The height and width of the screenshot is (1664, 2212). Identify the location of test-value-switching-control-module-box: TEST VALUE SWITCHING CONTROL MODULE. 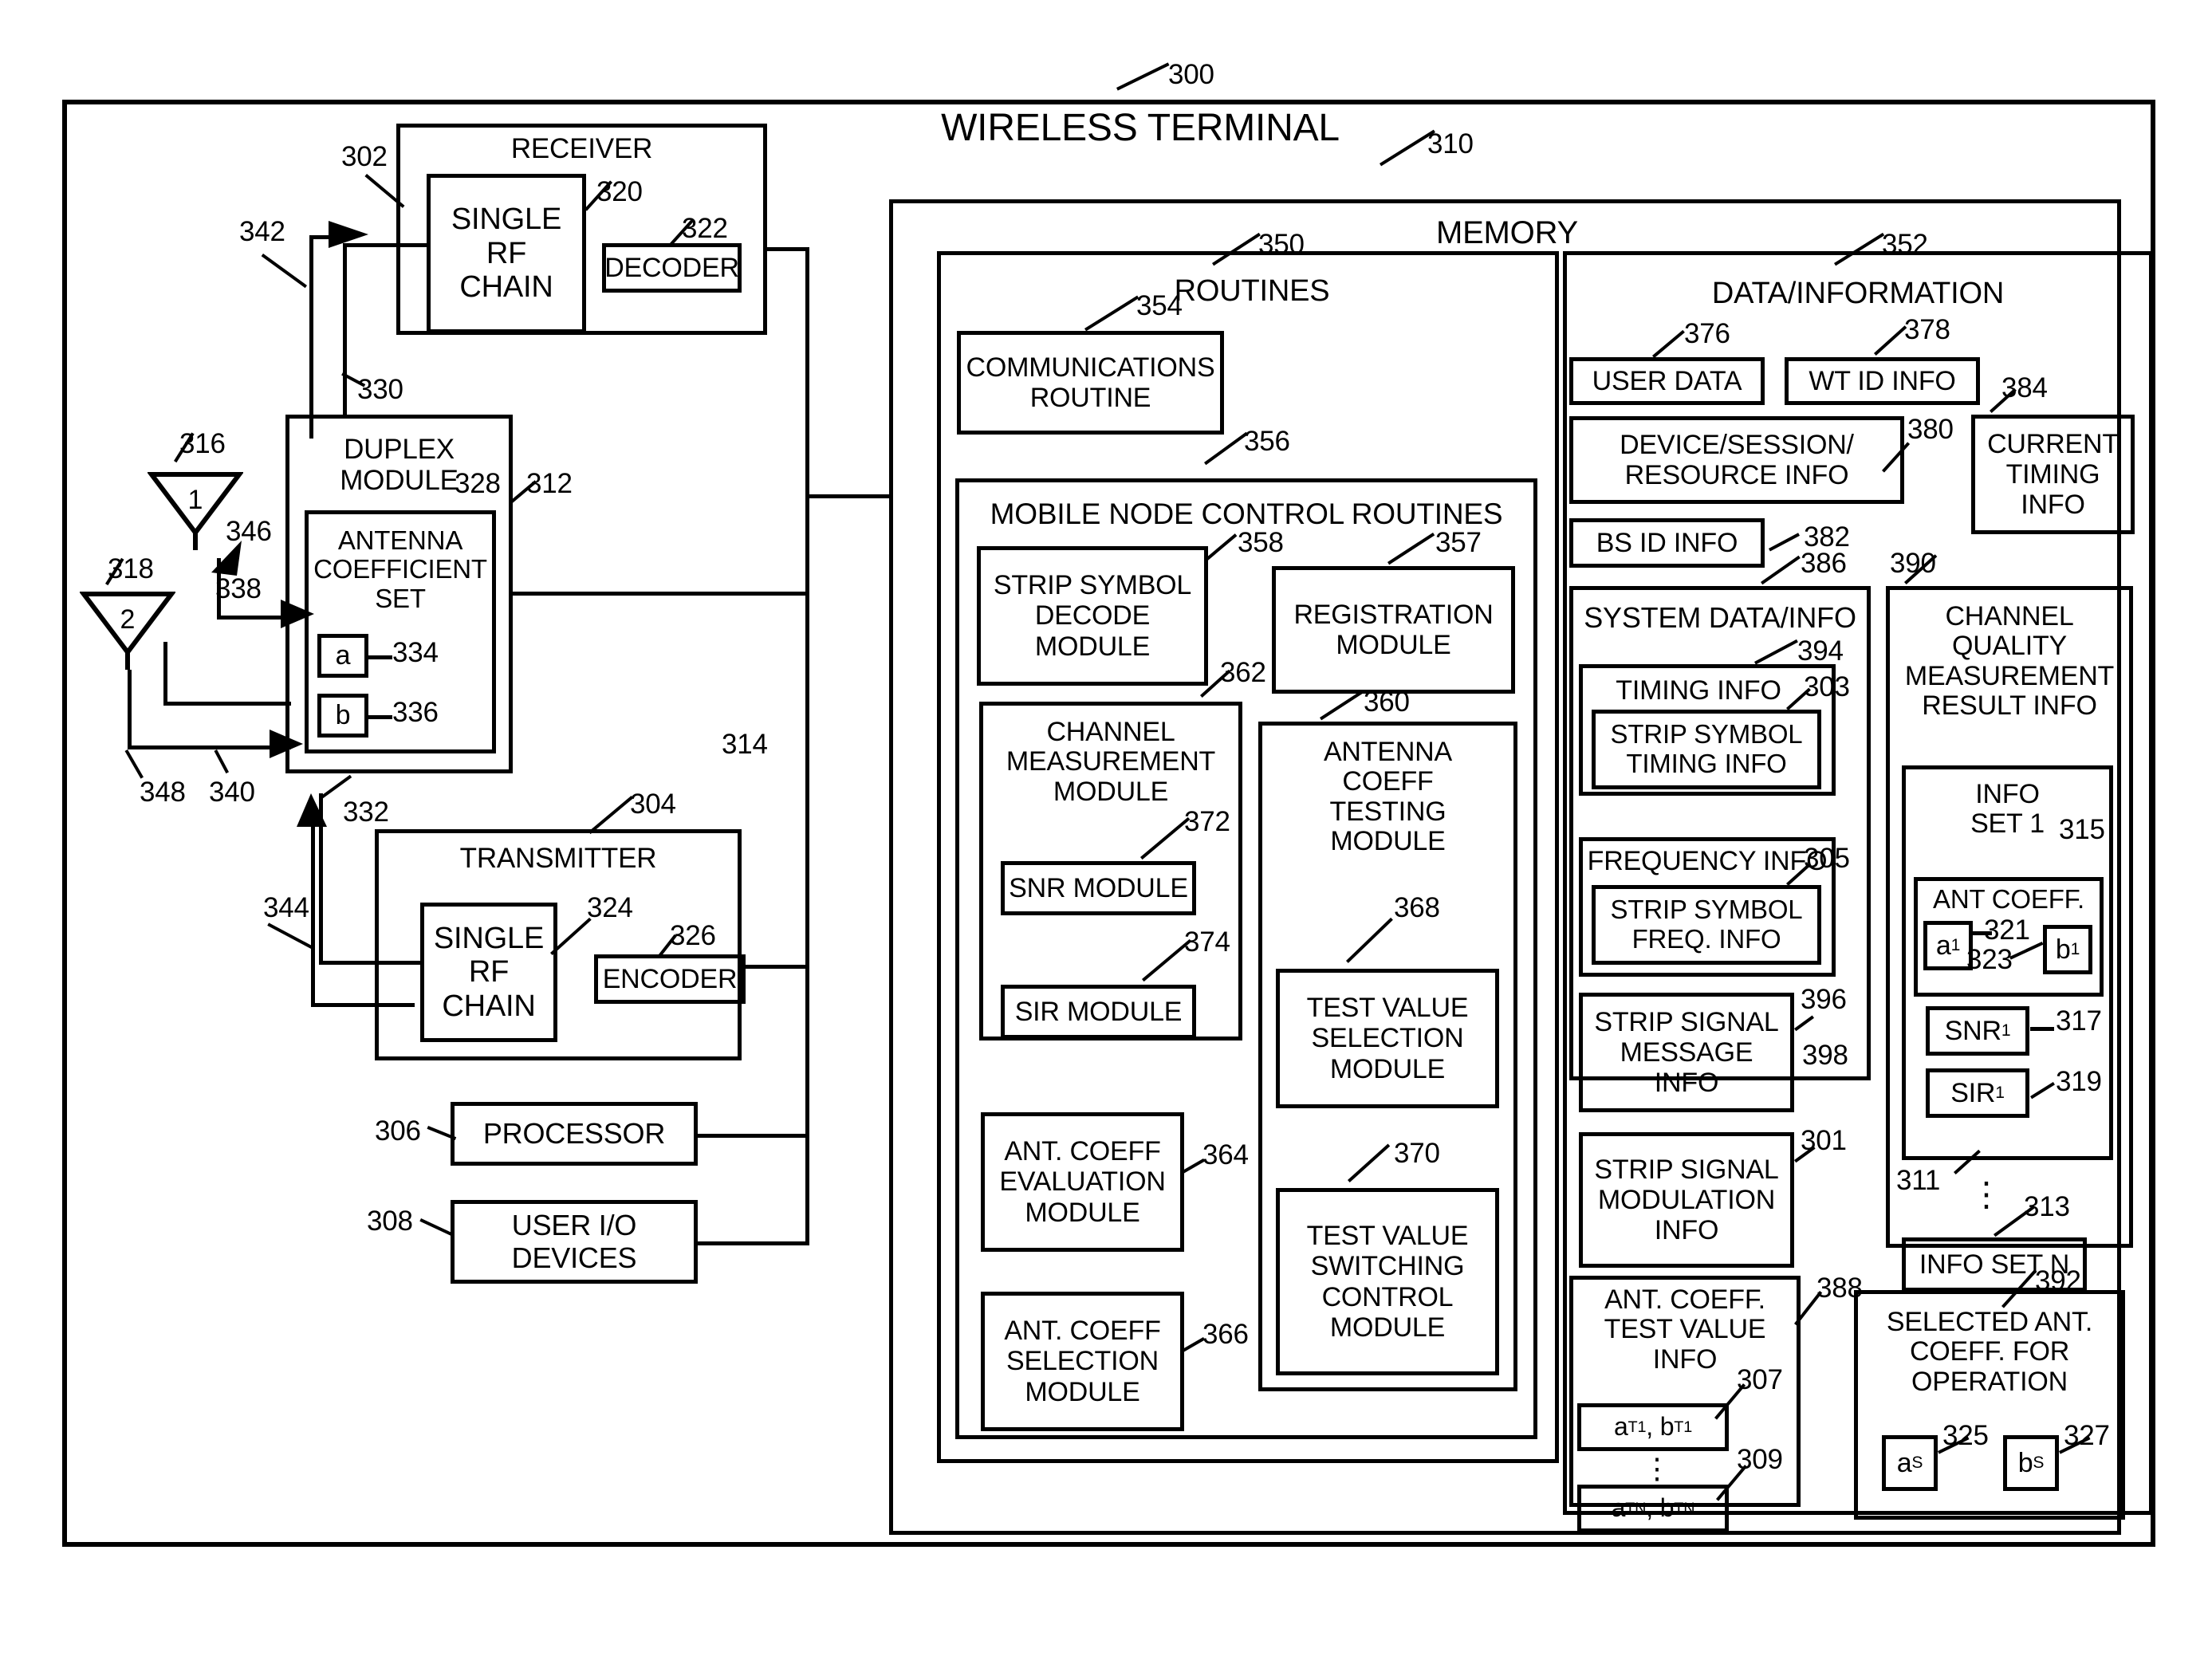
(1387, 1281).